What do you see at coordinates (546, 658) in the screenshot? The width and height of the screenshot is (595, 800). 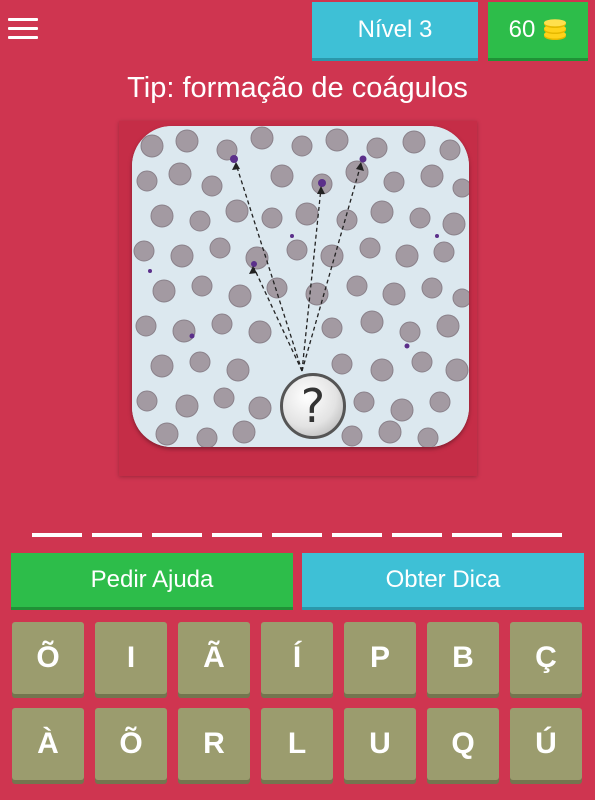 I see `letter-key: Ç` at bounding box center [546, 658].